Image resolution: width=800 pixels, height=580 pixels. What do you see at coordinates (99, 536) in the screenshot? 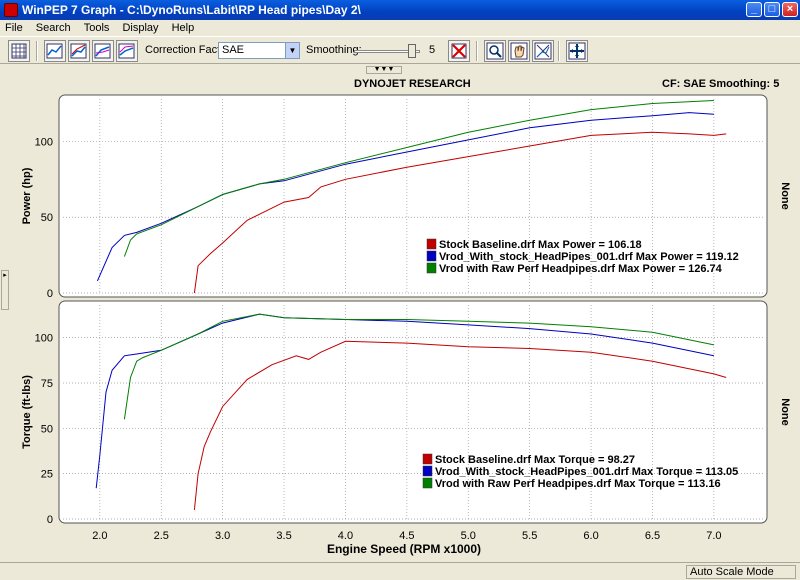
I see `x-tick-label: 2.0` at bounding box center [99, 536].